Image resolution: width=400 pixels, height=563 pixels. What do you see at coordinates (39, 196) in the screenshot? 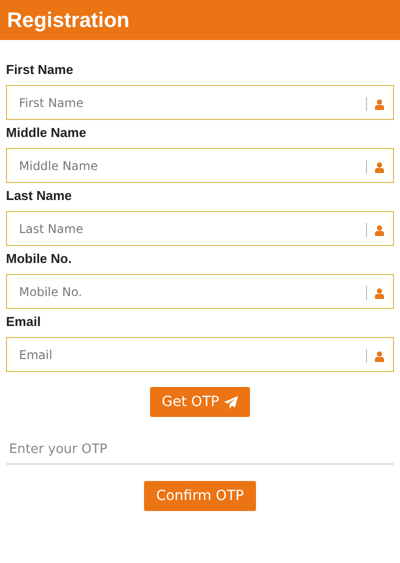
I see `field-label: Last Name` at bounding box center [39, 196].